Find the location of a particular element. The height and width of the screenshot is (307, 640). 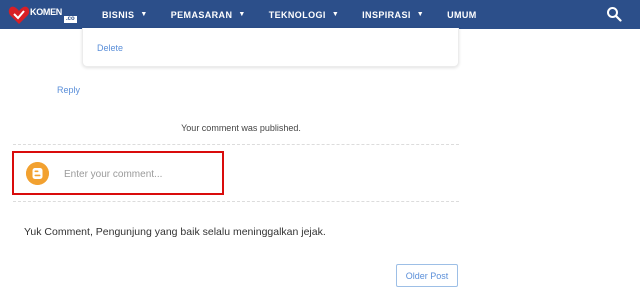

menu-item-umum: UMUM is located at coordinates (462, 15).